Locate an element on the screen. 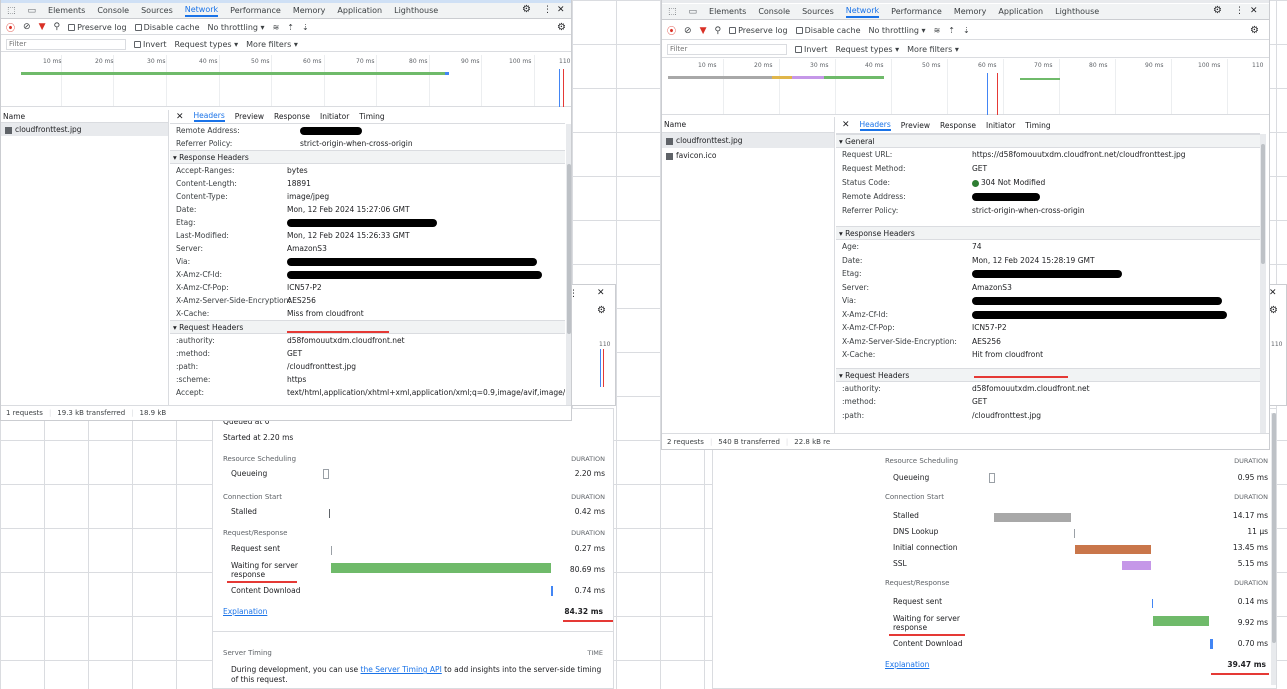 The height and width of the screenshot is (689, 1287). request-headers-section: ▾ Request Headers is located at coordinates (1048, 374).